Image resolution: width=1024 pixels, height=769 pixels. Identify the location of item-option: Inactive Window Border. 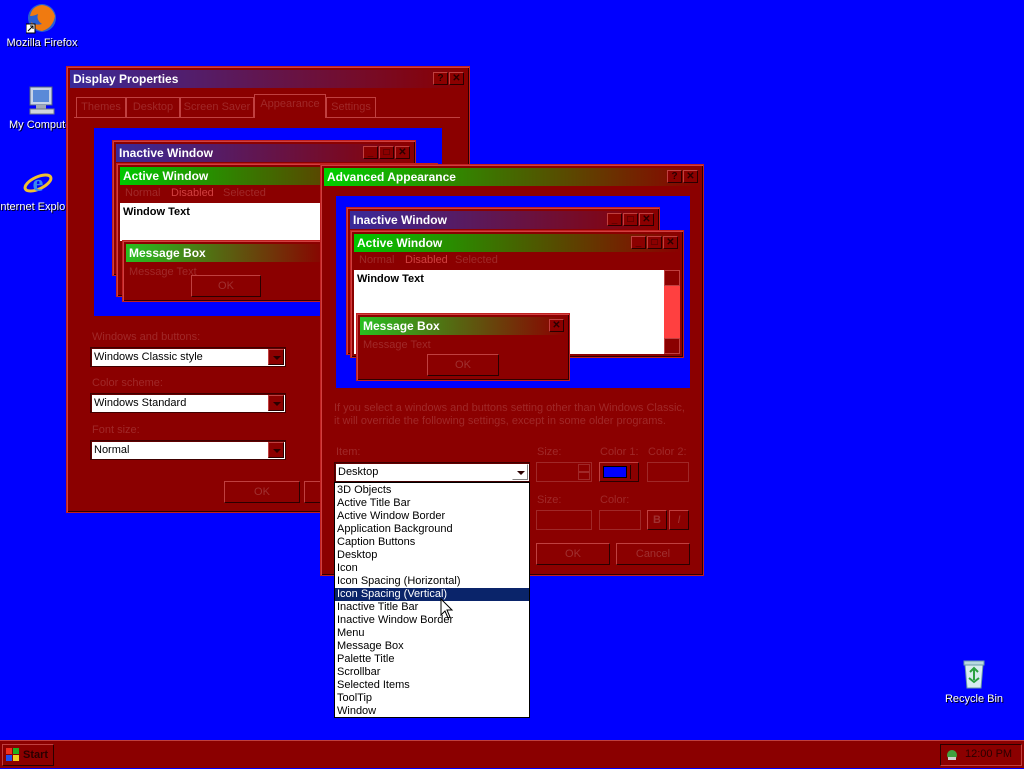
(432, 620).